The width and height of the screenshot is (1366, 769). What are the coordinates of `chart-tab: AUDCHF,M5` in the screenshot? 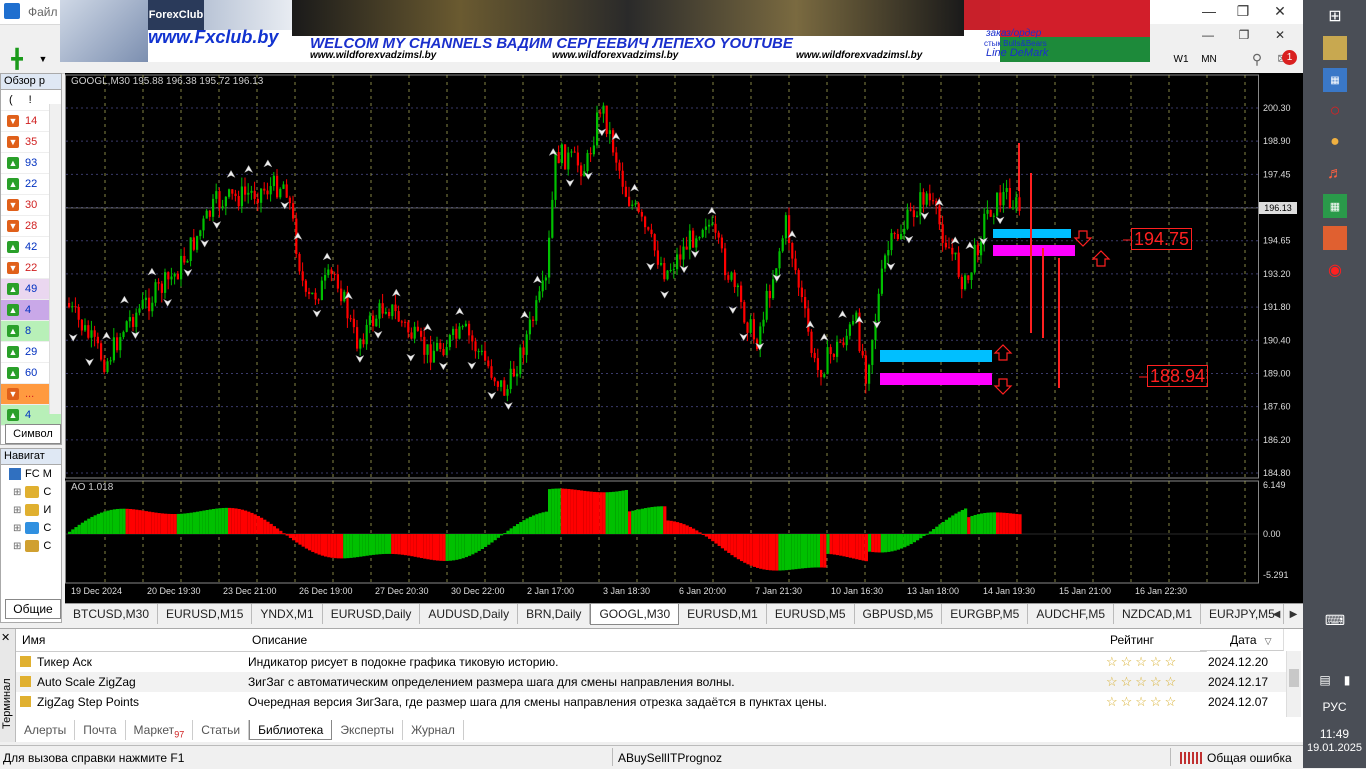 It's located at (1071, 614).